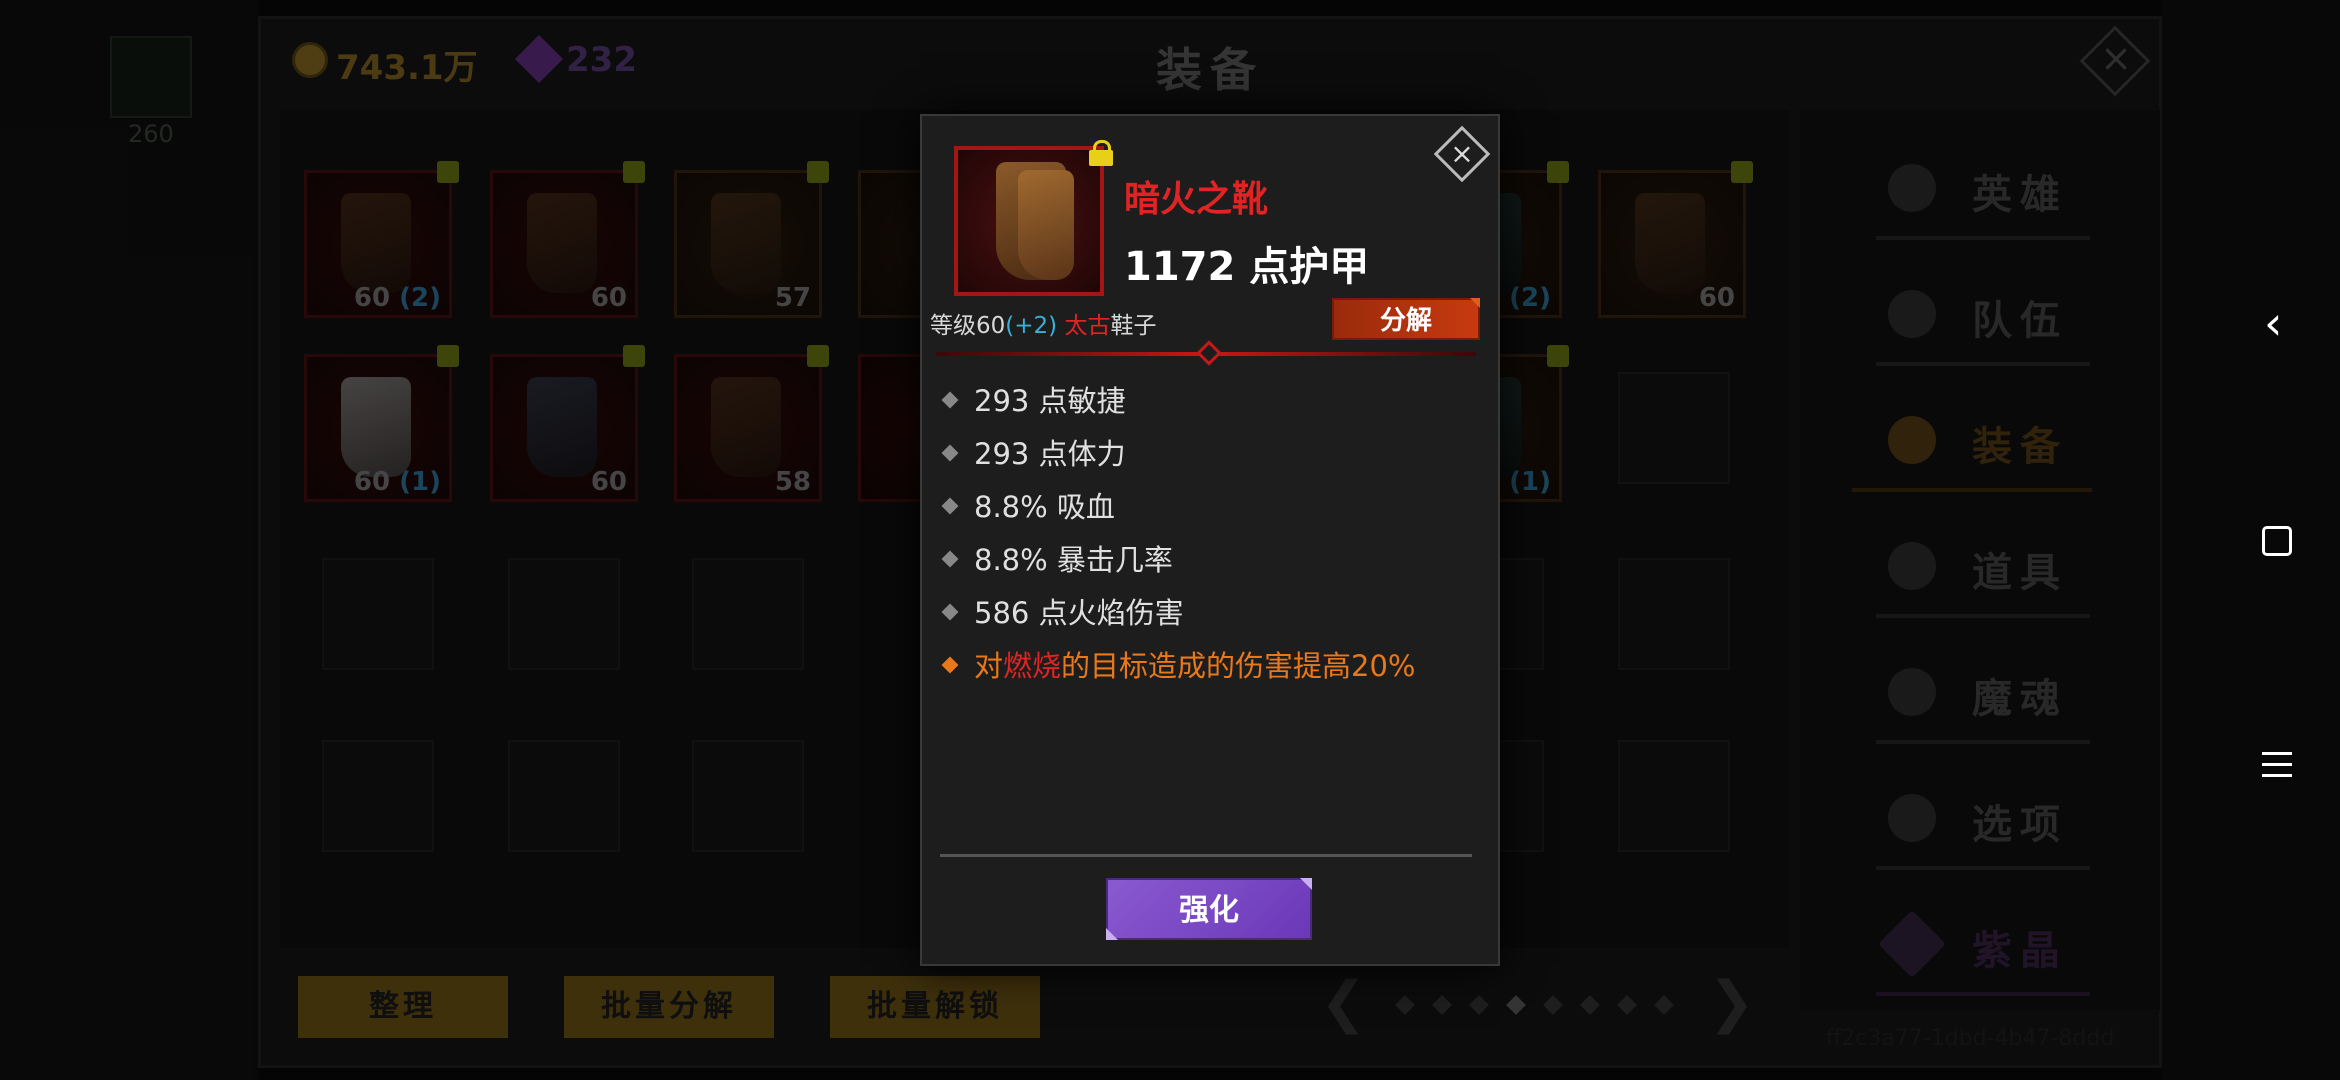 The image size is (2340, 1080). What do you see at coordinates (1912, 440) in the screenshot?
I see `helmet-icon` at bounding box center [1912, 440].